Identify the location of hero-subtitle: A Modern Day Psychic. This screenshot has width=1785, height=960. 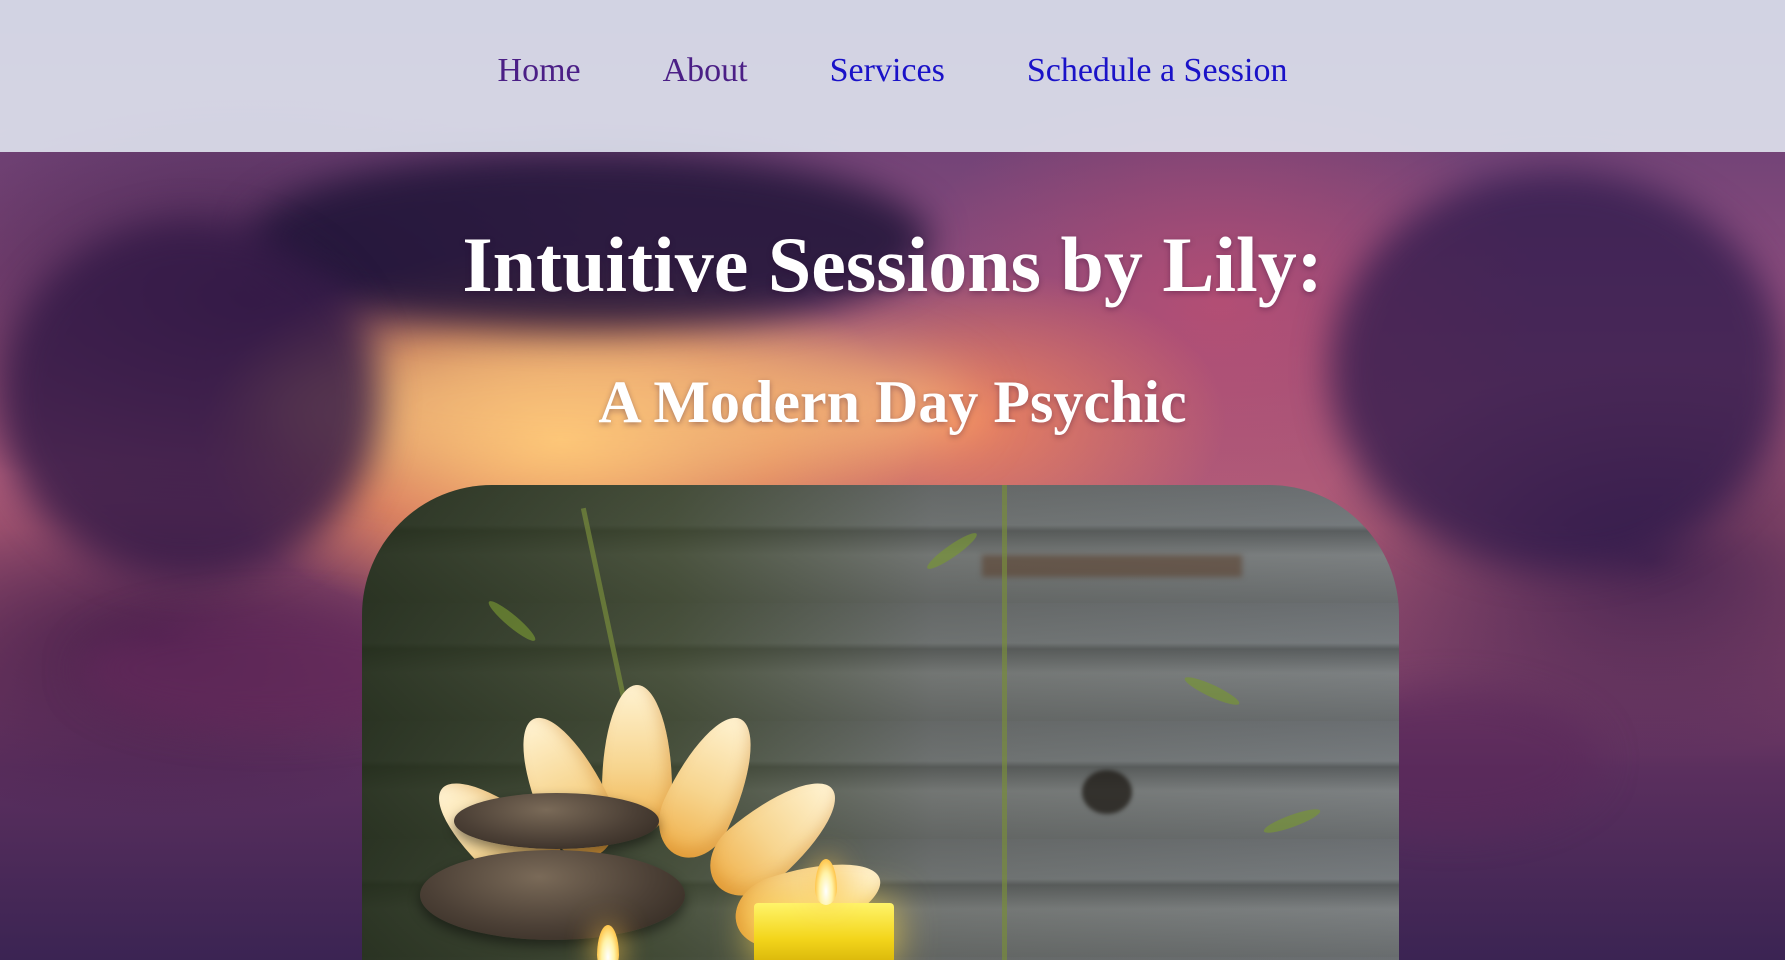
(892, 402).